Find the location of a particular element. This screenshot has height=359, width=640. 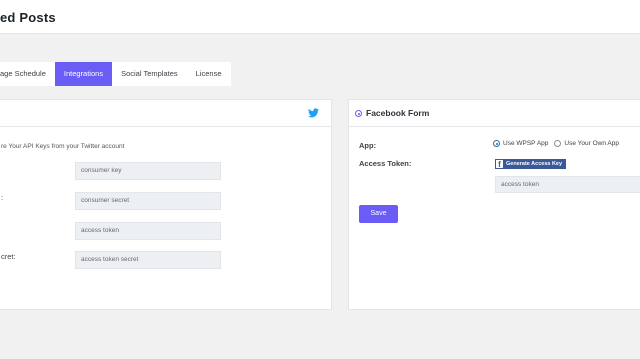

facebook-form-radio-icon is located at coordinates (358, 113).